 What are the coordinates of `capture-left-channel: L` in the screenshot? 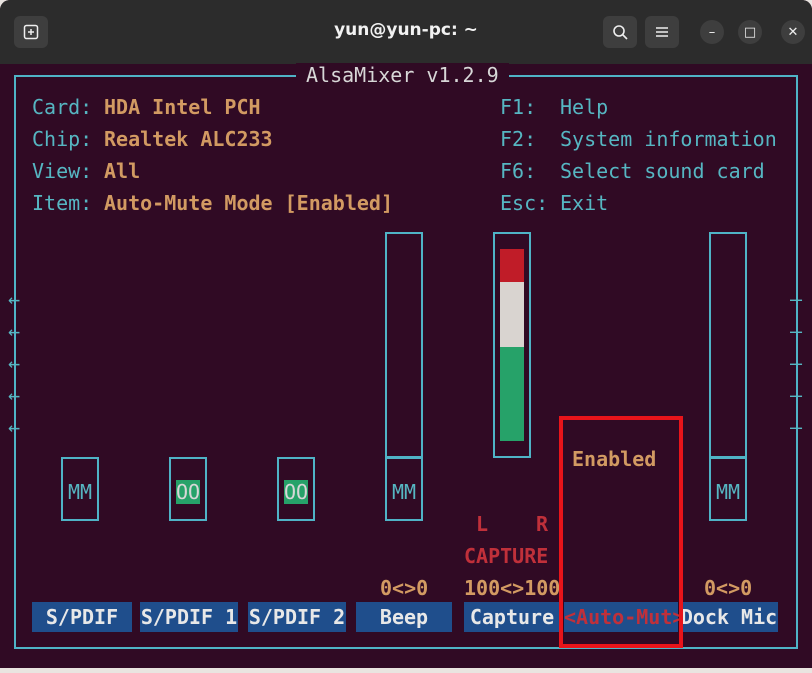 It's located at (482, 524).